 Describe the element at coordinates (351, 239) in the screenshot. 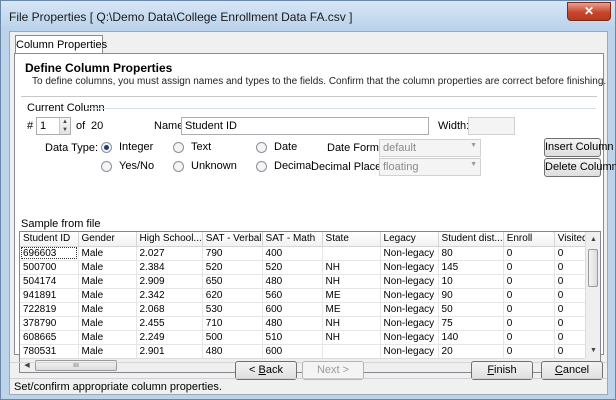

I see `column-header: State` at that location.